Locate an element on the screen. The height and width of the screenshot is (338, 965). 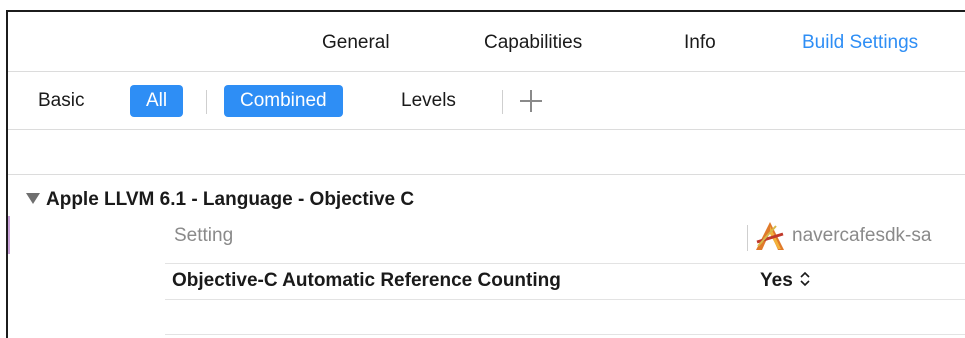
selection-accent is located at coordinates (9, 235).